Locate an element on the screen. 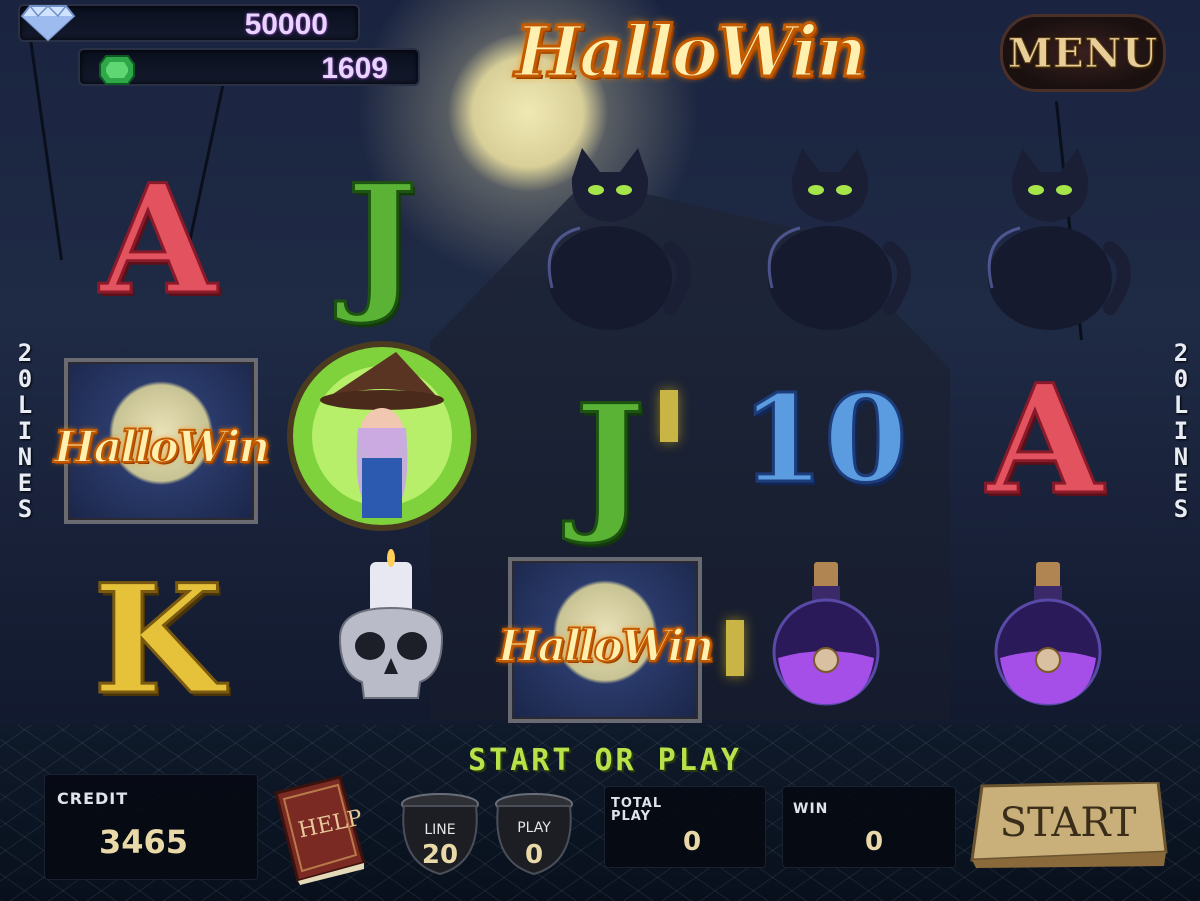 This screenshot has height=901, width=1200. reel-symbol-k: K is located at coordinates (158, 640).